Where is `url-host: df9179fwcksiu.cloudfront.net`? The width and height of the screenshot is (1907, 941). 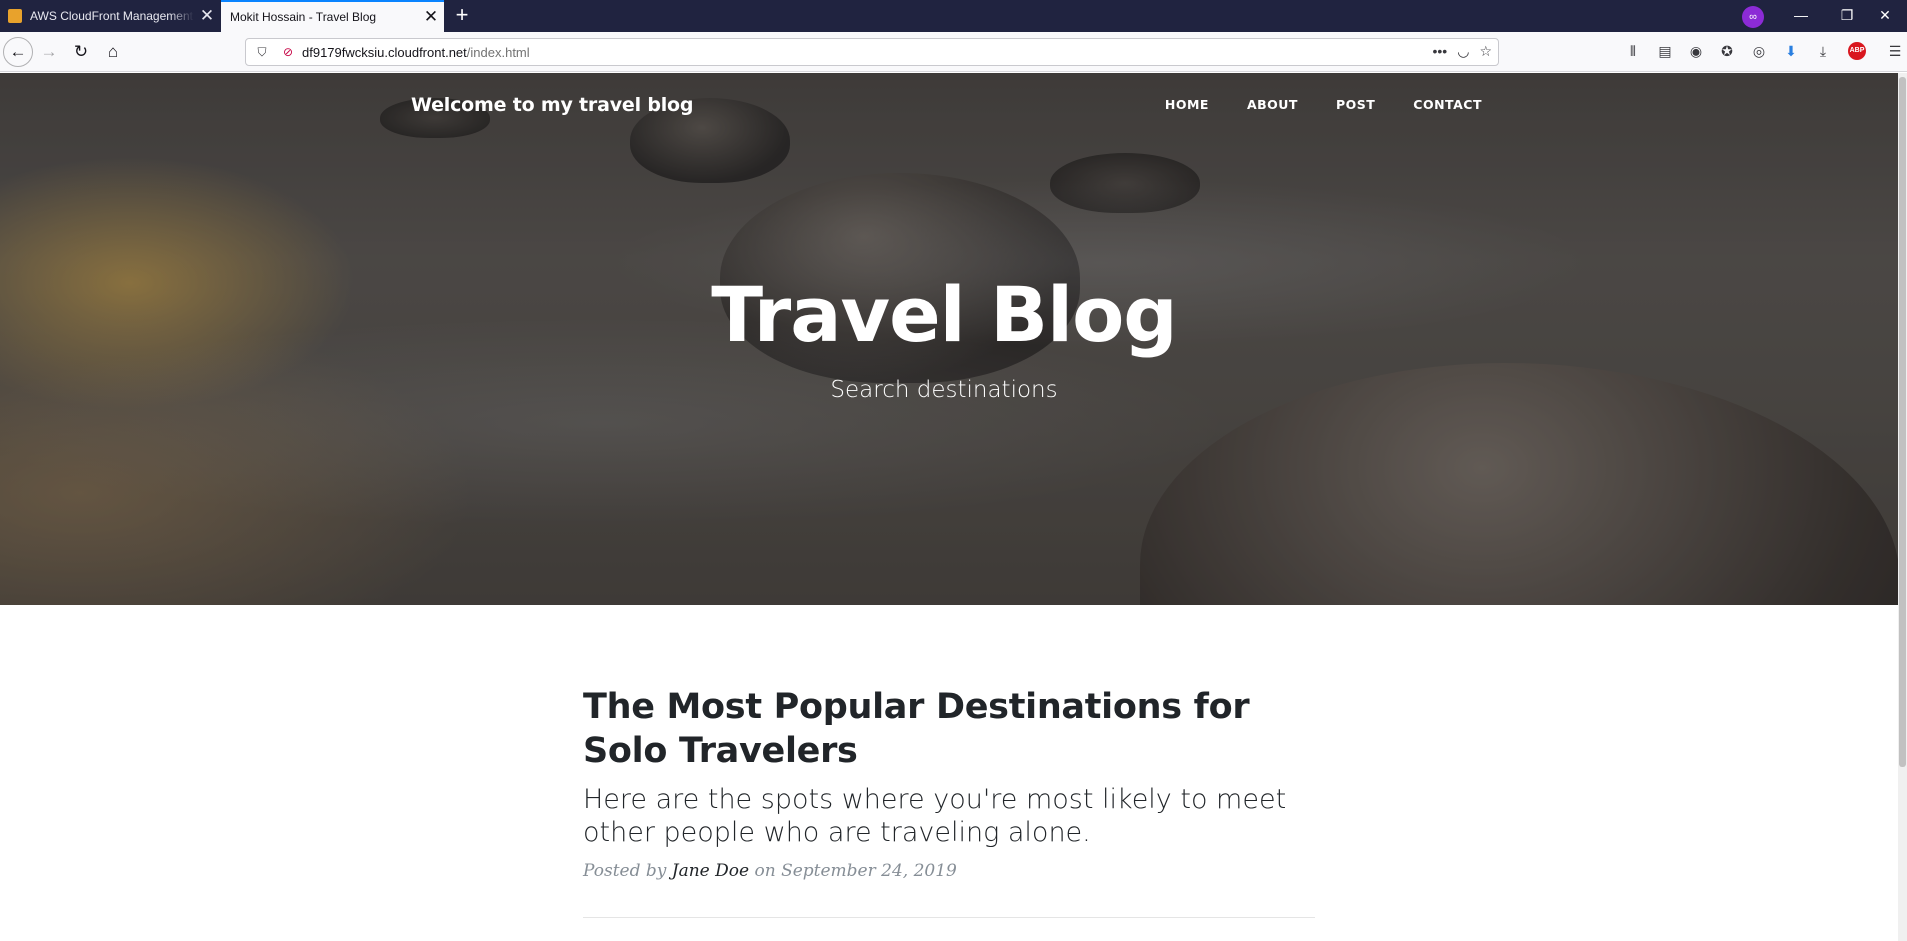
url-host: df9179fwcksiu.cloudfront.net is located at coordinates (384, 52).